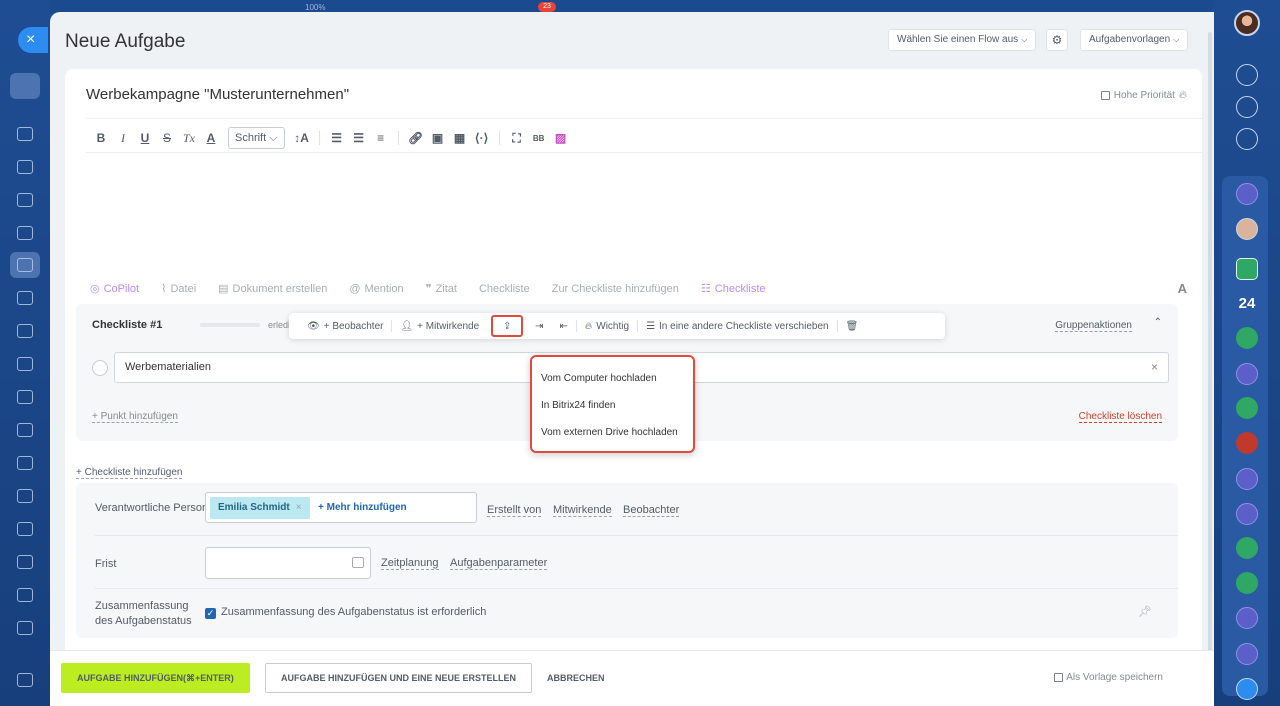 The width and height of the screenshot is (1280, 706). What do you see at coordinates (25, 595) in the screenshot?
I see `edit-icon` at bounding box center [25, 595].